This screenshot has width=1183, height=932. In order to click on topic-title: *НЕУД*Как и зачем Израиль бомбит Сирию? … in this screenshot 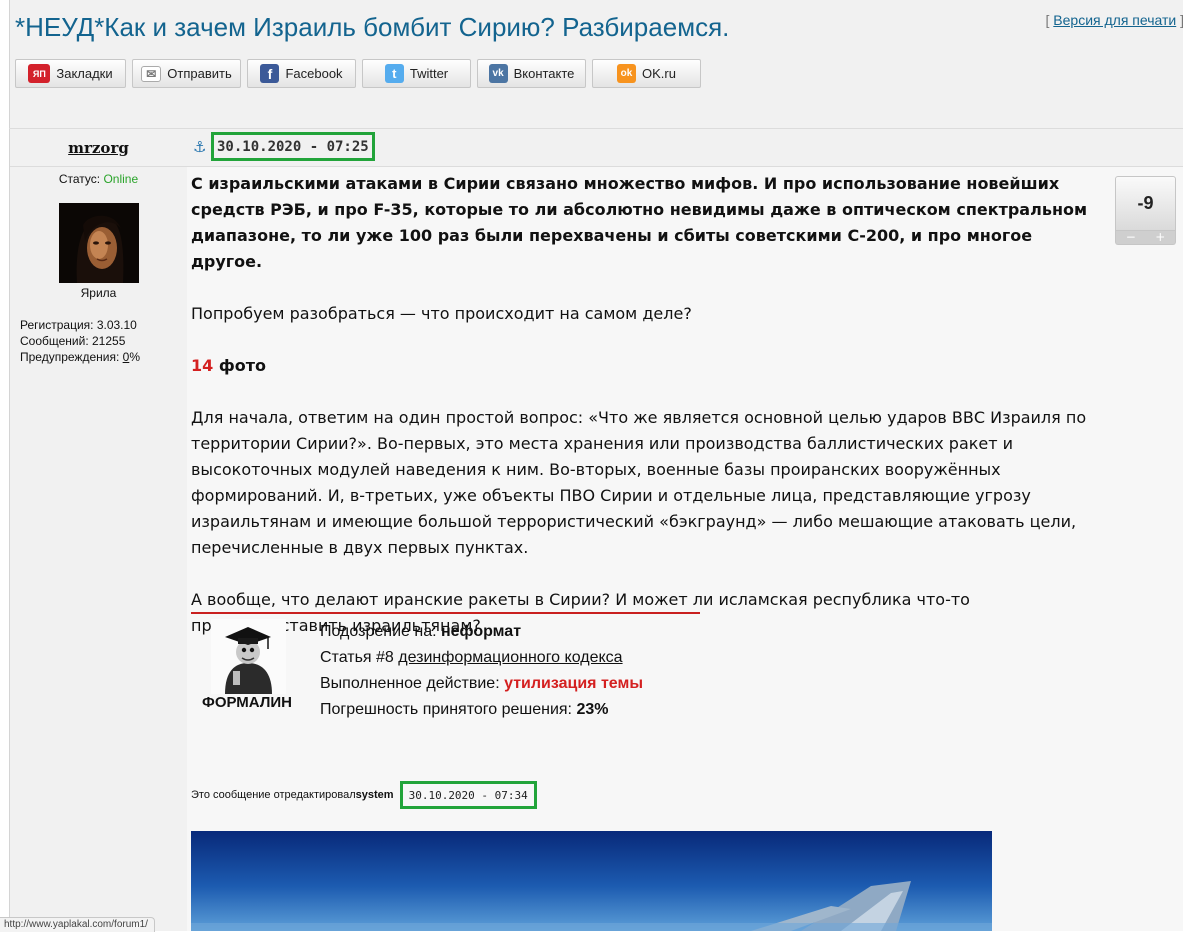, I will do `click(372, 27)`.